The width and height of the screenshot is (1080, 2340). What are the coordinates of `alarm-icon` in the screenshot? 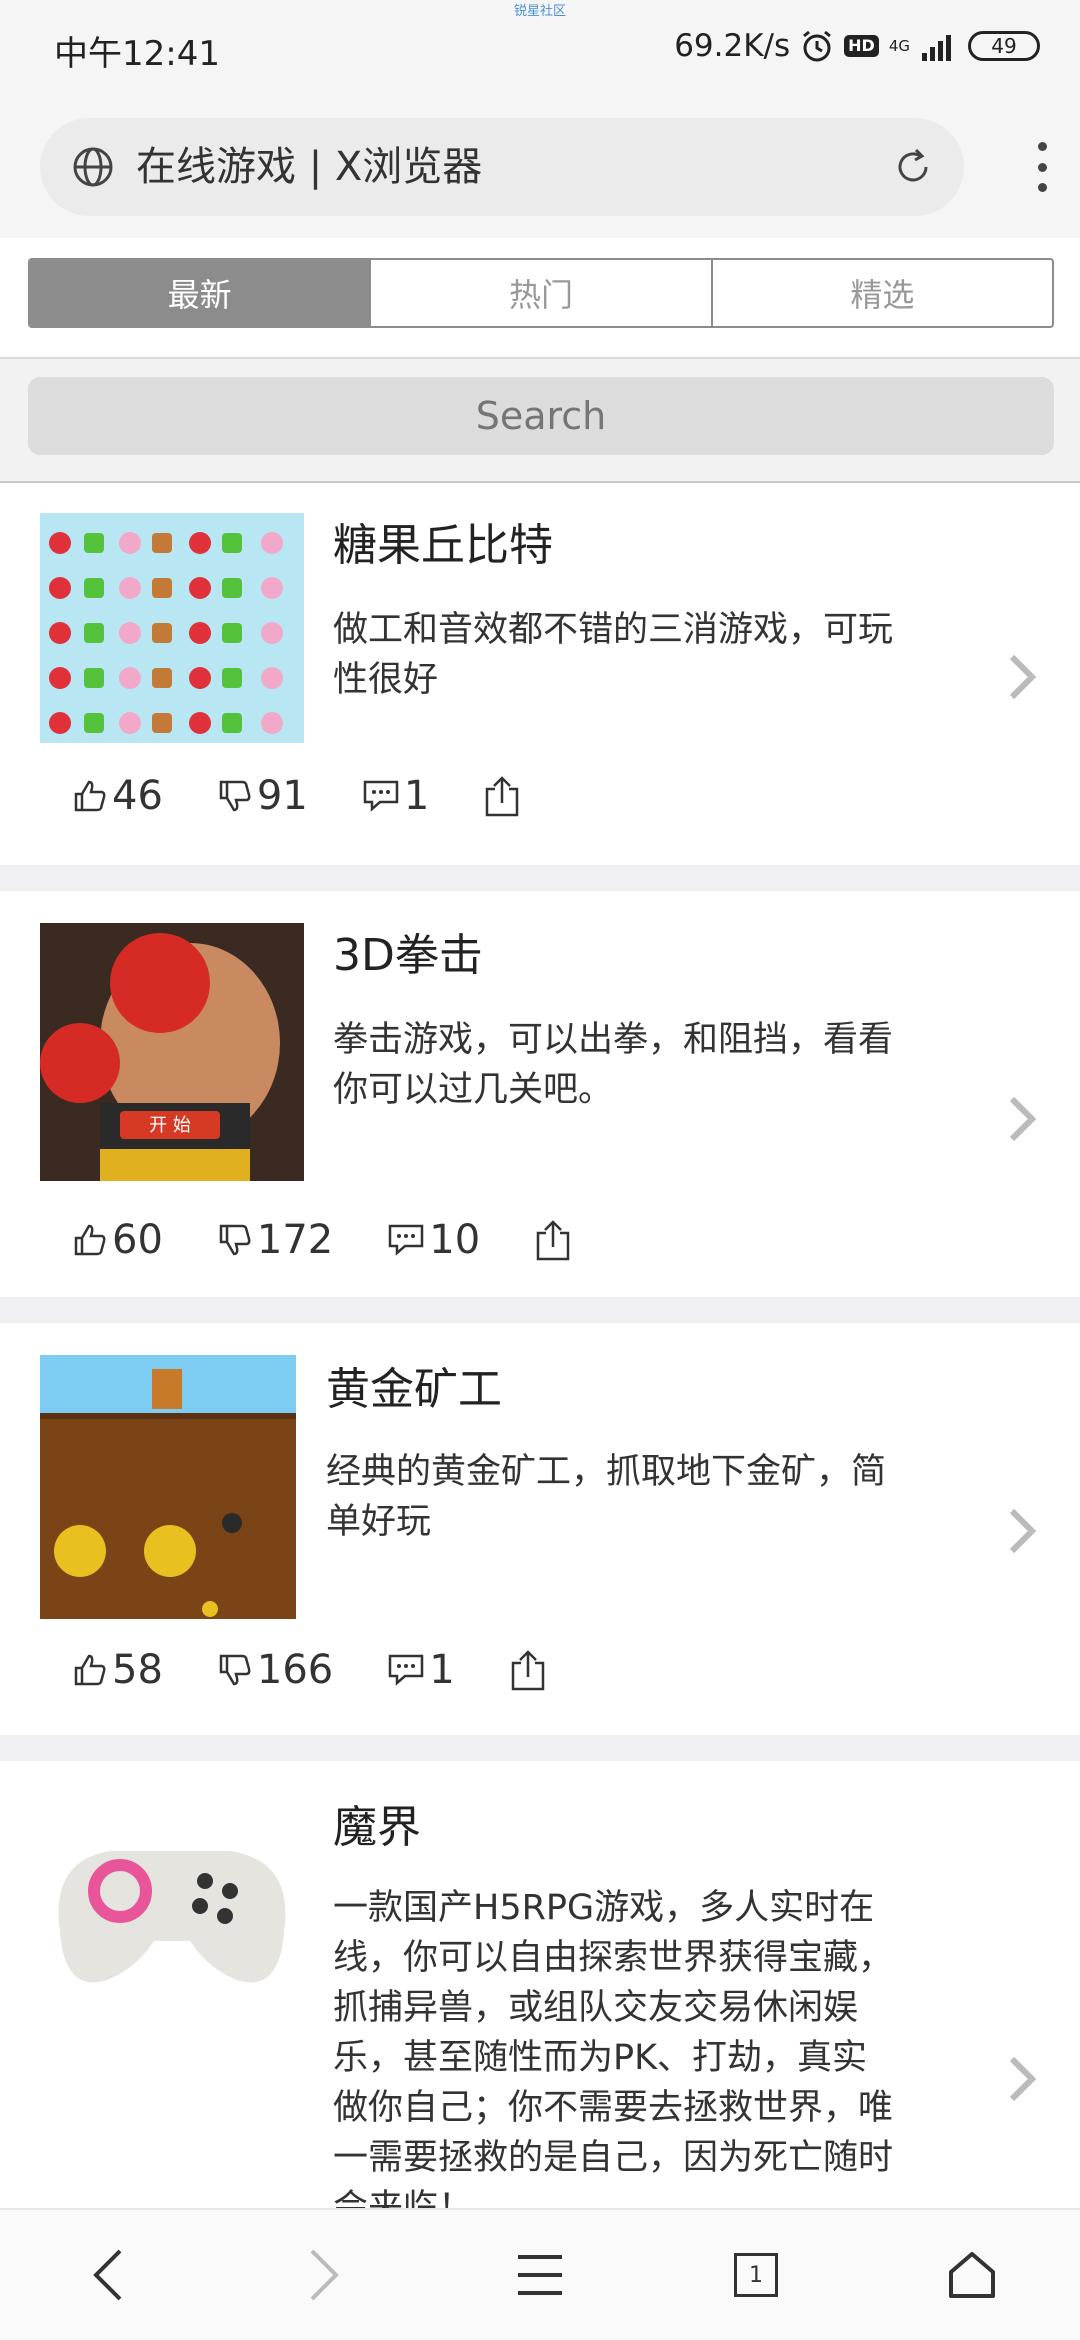 It's located at (817, 46).